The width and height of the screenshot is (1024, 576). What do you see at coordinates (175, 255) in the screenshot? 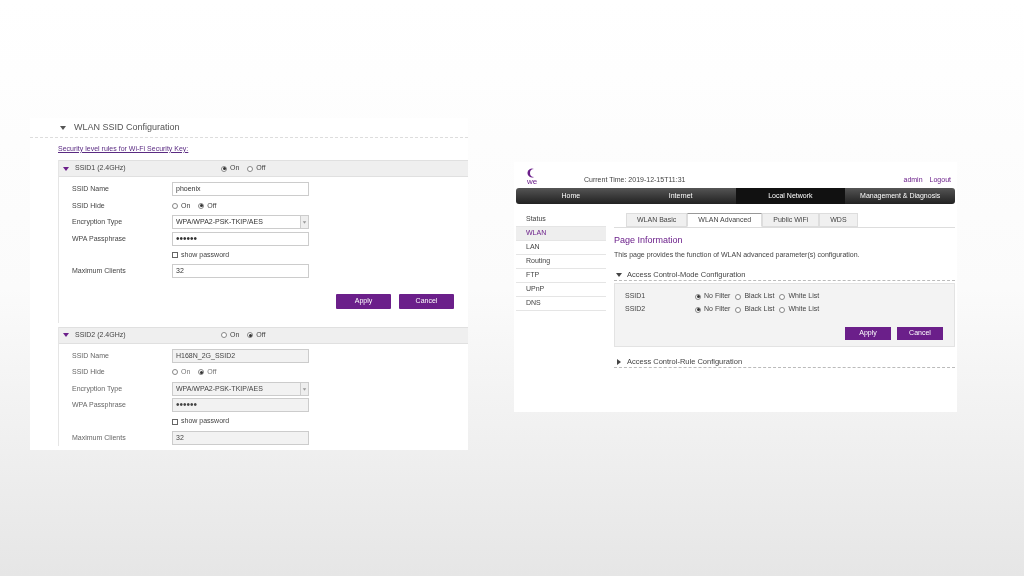
I see `checkbox` at bounding box center [175, 255].